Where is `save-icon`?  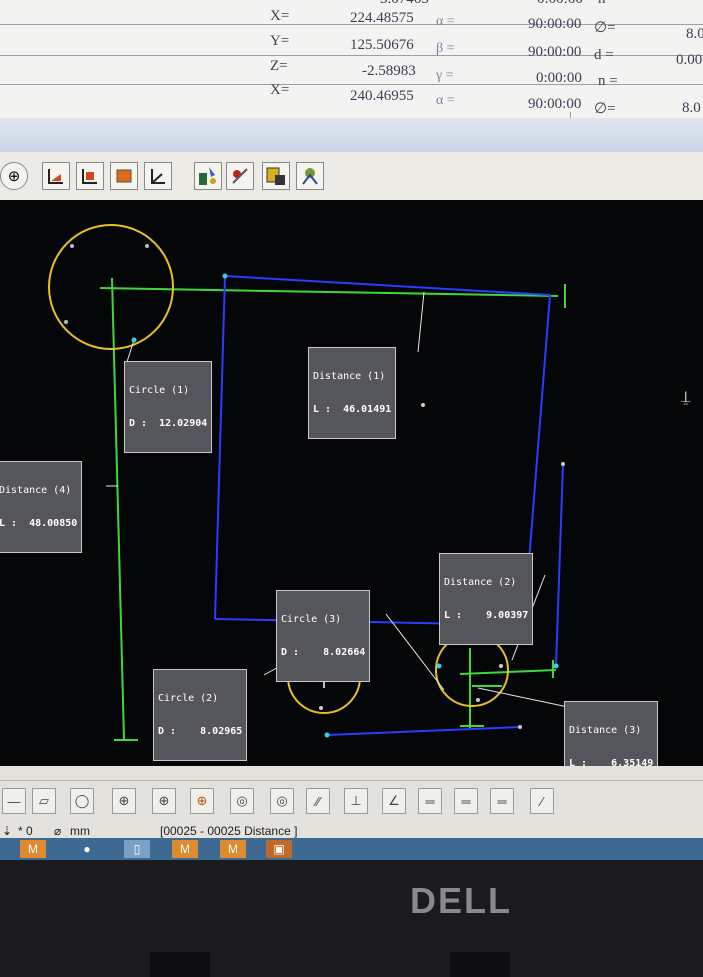
save-icon is located at coordinates (276, 176).